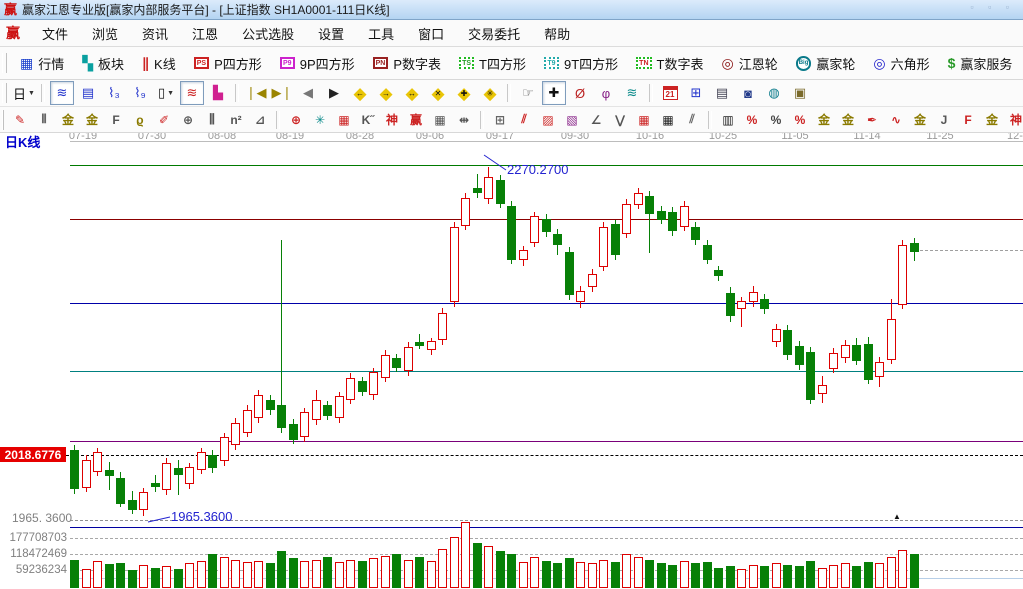 The width and height of the screenshot is (1023, 589). Describe the element at coordinates (800, 120) in the screenshot. I see `percent-line2-tool: %` at that location.